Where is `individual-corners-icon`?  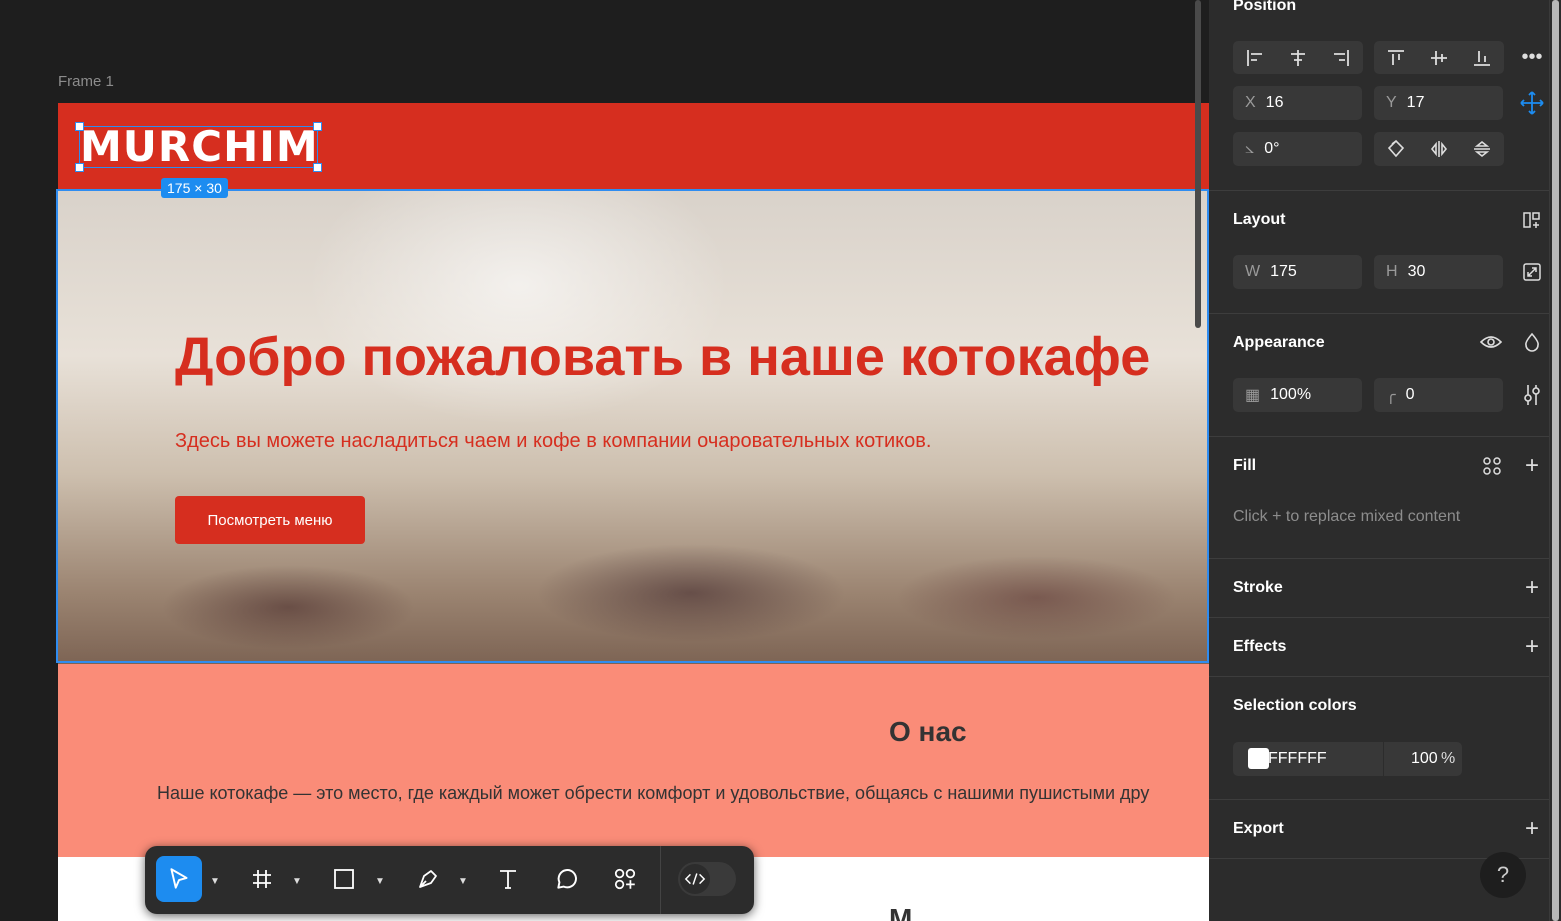 individual-corners-icon is located at coordinates (1532, 395).